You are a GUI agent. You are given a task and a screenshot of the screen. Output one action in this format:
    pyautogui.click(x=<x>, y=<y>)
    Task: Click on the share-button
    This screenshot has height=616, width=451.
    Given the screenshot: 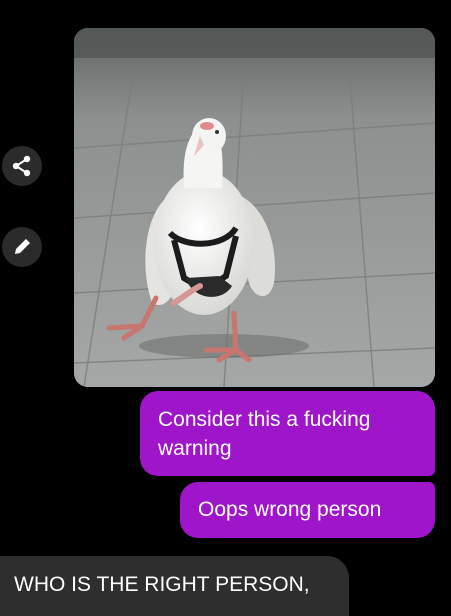 What is the action you would take?
    pyautogui.click(x=22, y=166)
    